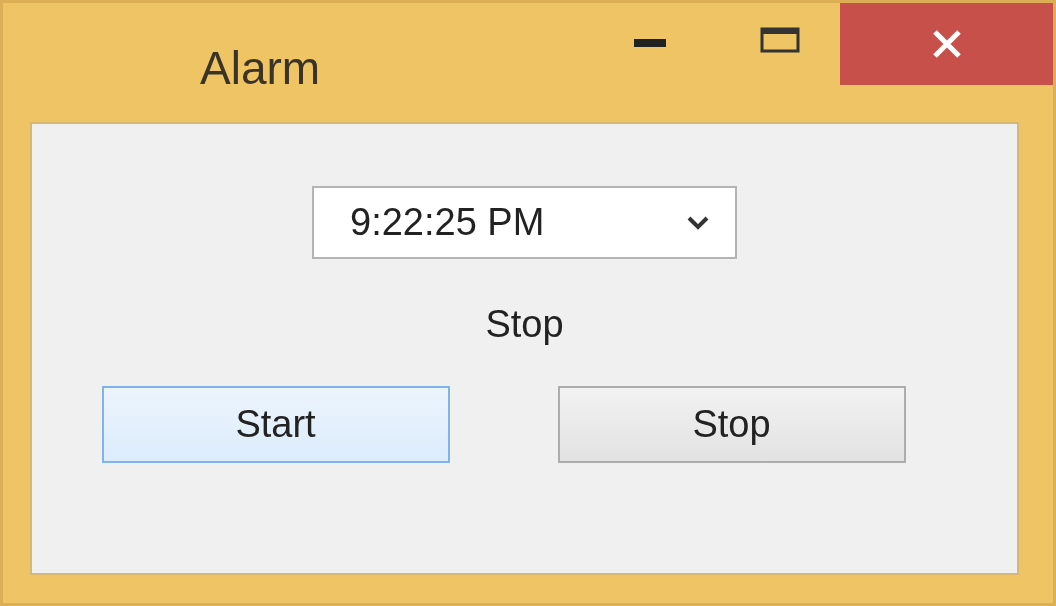 Image resolution: width=1056 pixels, height=606 pixels. Describe the element at coordinates (946, 44) in the screenshot. I see `close-icon` at that location.